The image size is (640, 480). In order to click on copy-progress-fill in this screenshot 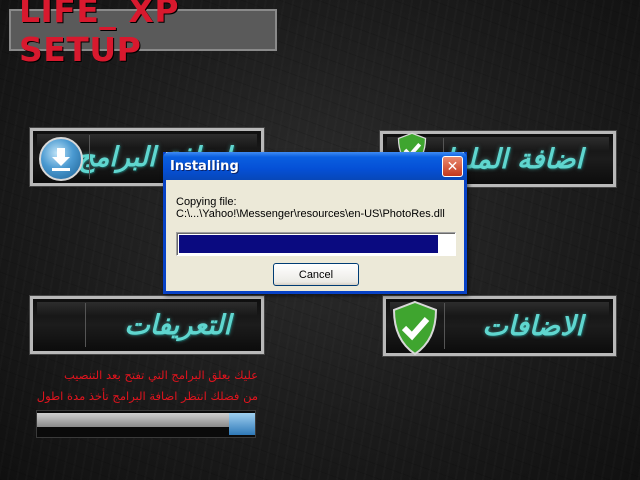, I will do `click(309, 244)`.